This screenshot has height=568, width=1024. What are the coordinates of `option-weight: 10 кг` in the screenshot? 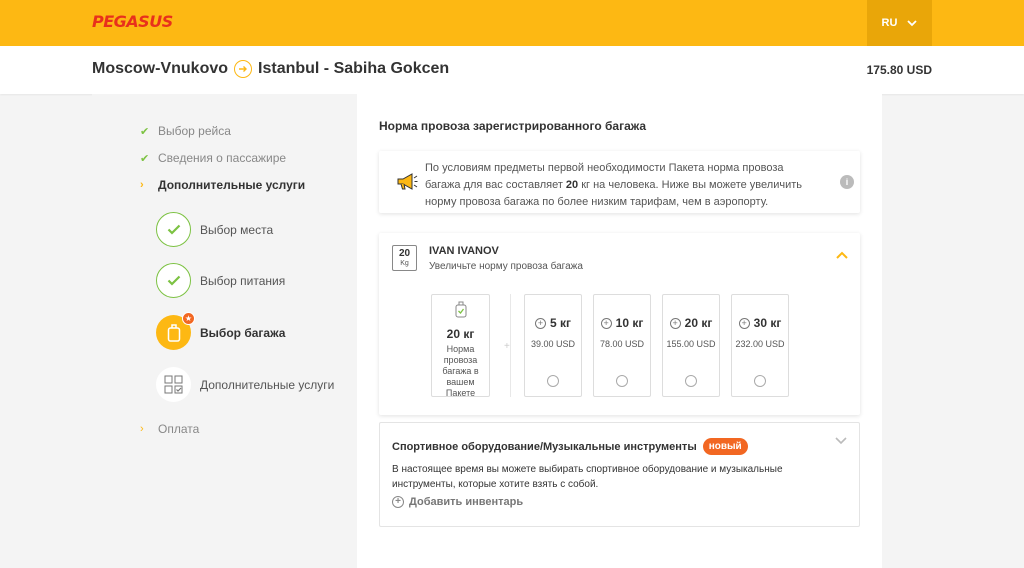 It's located at (629, 323).